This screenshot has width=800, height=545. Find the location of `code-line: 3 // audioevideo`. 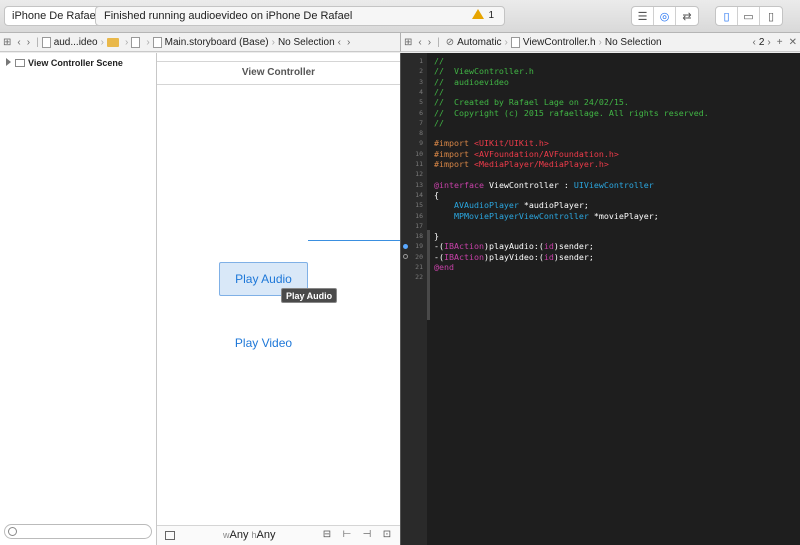

code-line: 3 // audioevideo is located at coordinates (600, 82).